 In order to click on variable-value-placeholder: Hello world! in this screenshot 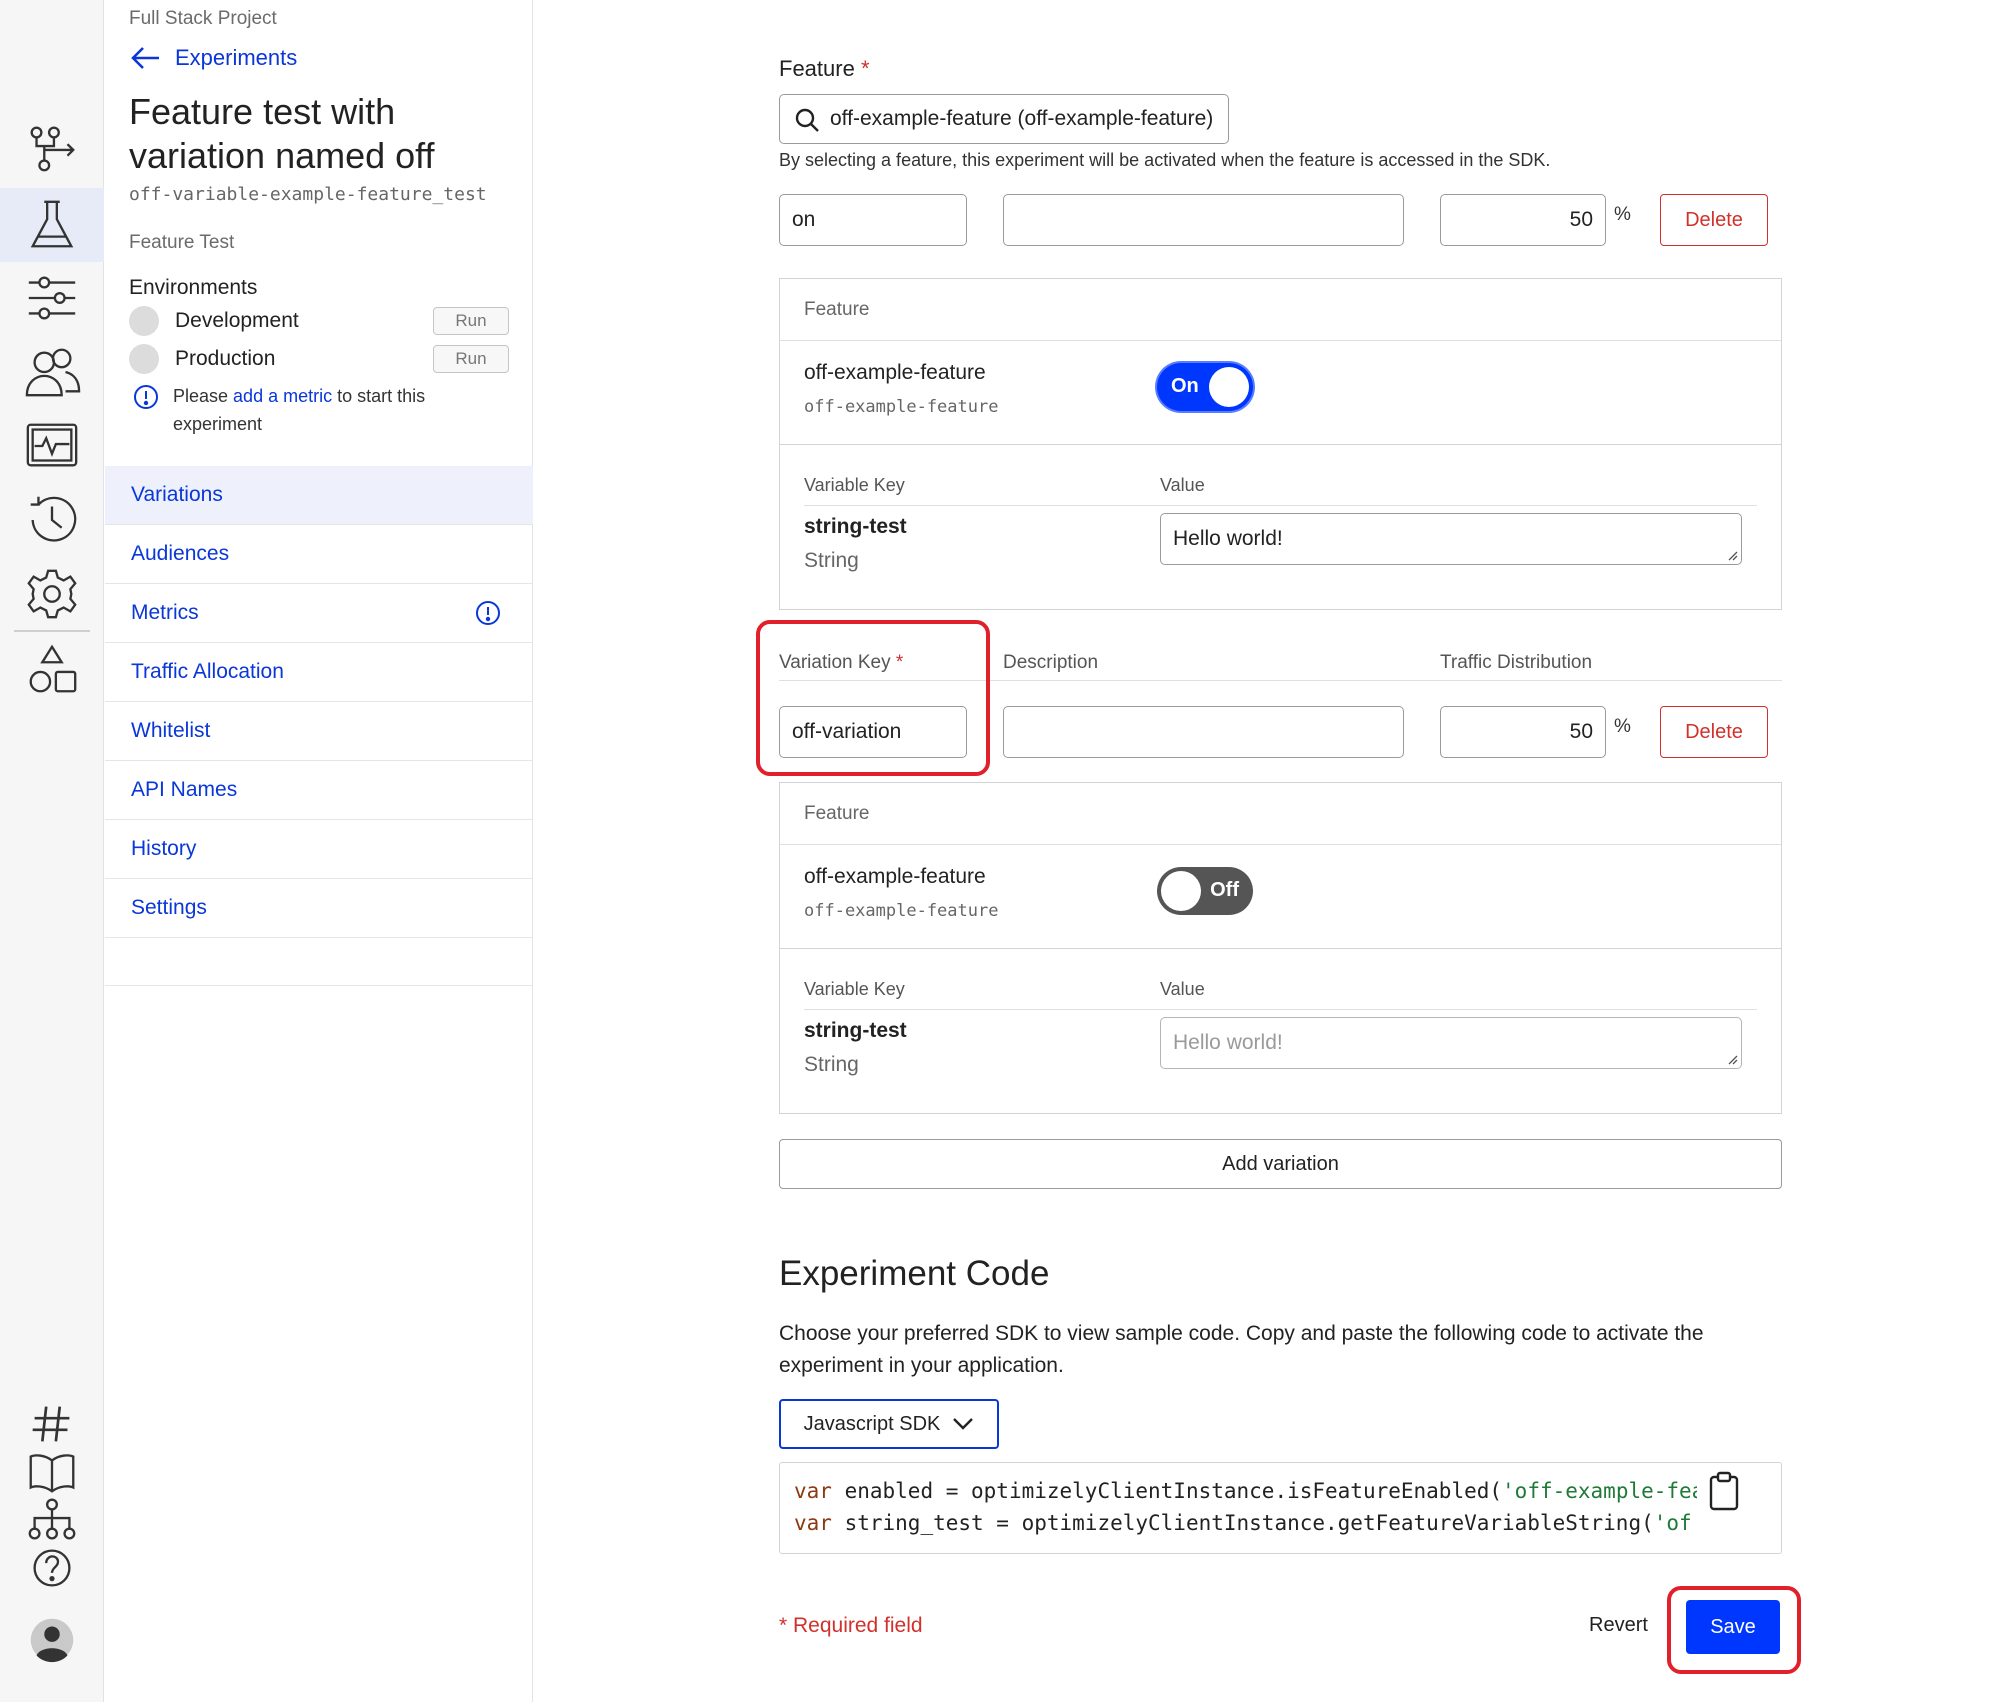, I will do `click(1228, 1042)`.